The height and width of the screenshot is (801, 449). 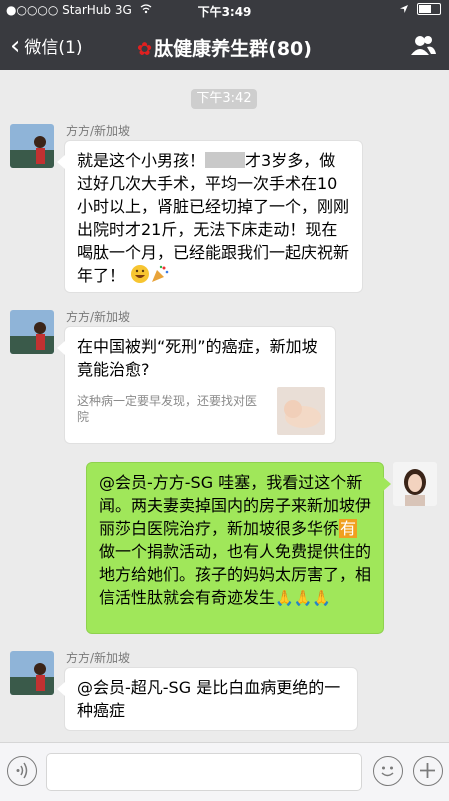 I want to click on group-members-icon, so click(x=423, y=45).